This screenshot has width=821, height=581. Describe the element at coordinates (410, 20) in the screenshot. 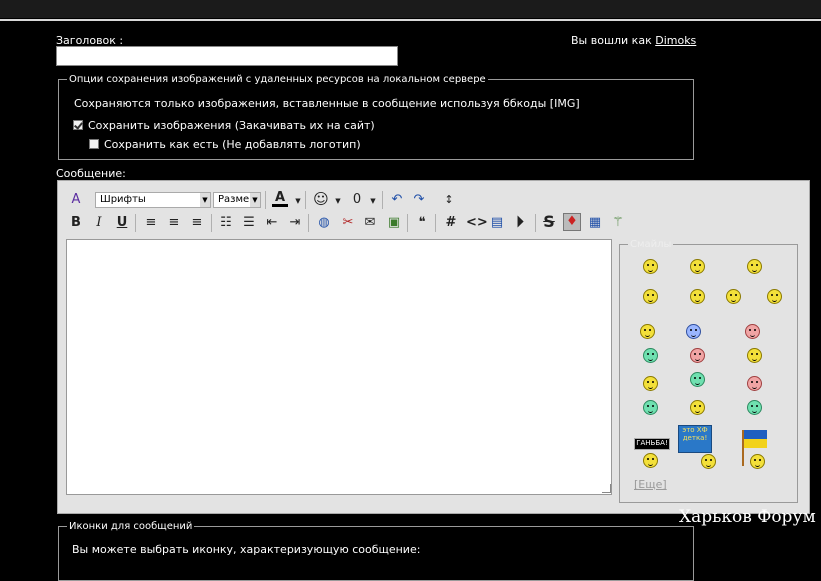

I see `top-divider` at that location.